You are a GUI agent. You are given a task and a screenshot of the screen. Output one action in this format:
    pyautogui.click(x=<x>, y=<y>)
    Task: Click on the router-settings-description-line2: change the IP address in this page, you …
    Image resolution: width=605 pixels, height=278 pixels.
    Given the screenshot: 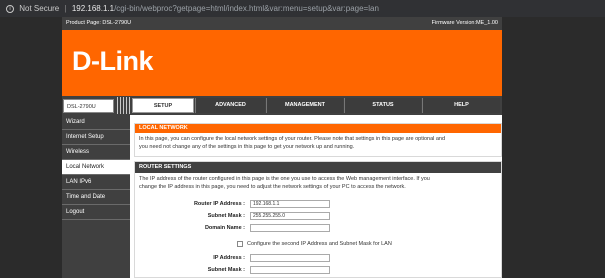 What is the action you would take?
    pyautogui.click(x=272, y=187)
    